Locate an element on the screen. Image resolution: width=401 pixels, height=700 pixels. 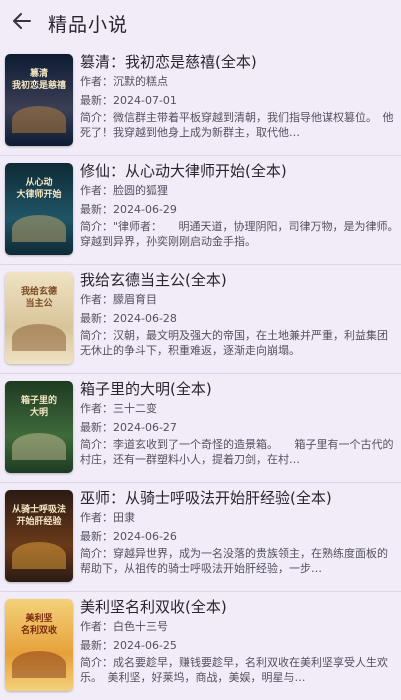
book-updated-date: 最新：2024-06-26 is located at coordinates (128, 536).